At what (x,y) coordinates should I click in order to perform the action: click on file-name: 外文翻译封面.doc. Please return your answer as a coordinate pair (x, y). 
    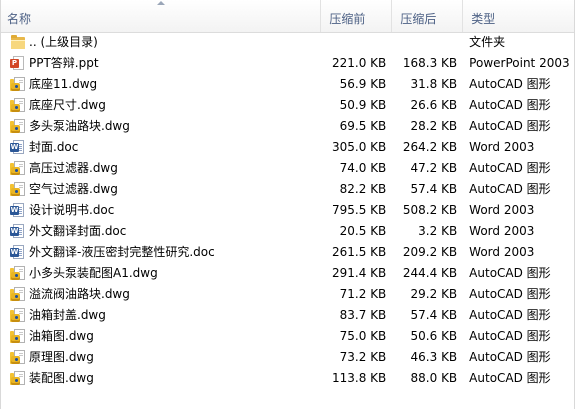
    Looking at the image, I should click on (78, 231).